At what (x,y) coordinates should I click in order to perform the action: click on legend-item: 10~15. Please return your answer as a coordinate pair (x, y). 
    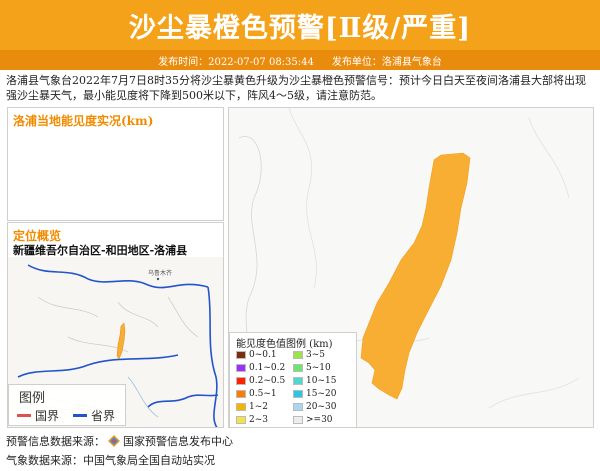
    Looking at the image, I should click on (314, 381).